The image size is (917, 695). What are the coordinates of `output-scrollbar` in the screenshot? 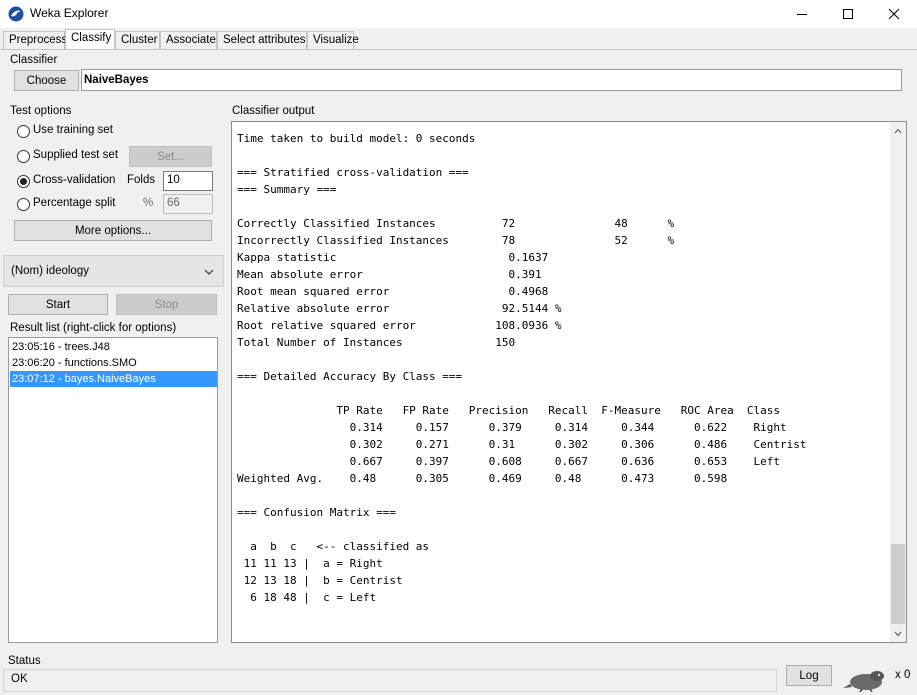 It's located at (898, 382).